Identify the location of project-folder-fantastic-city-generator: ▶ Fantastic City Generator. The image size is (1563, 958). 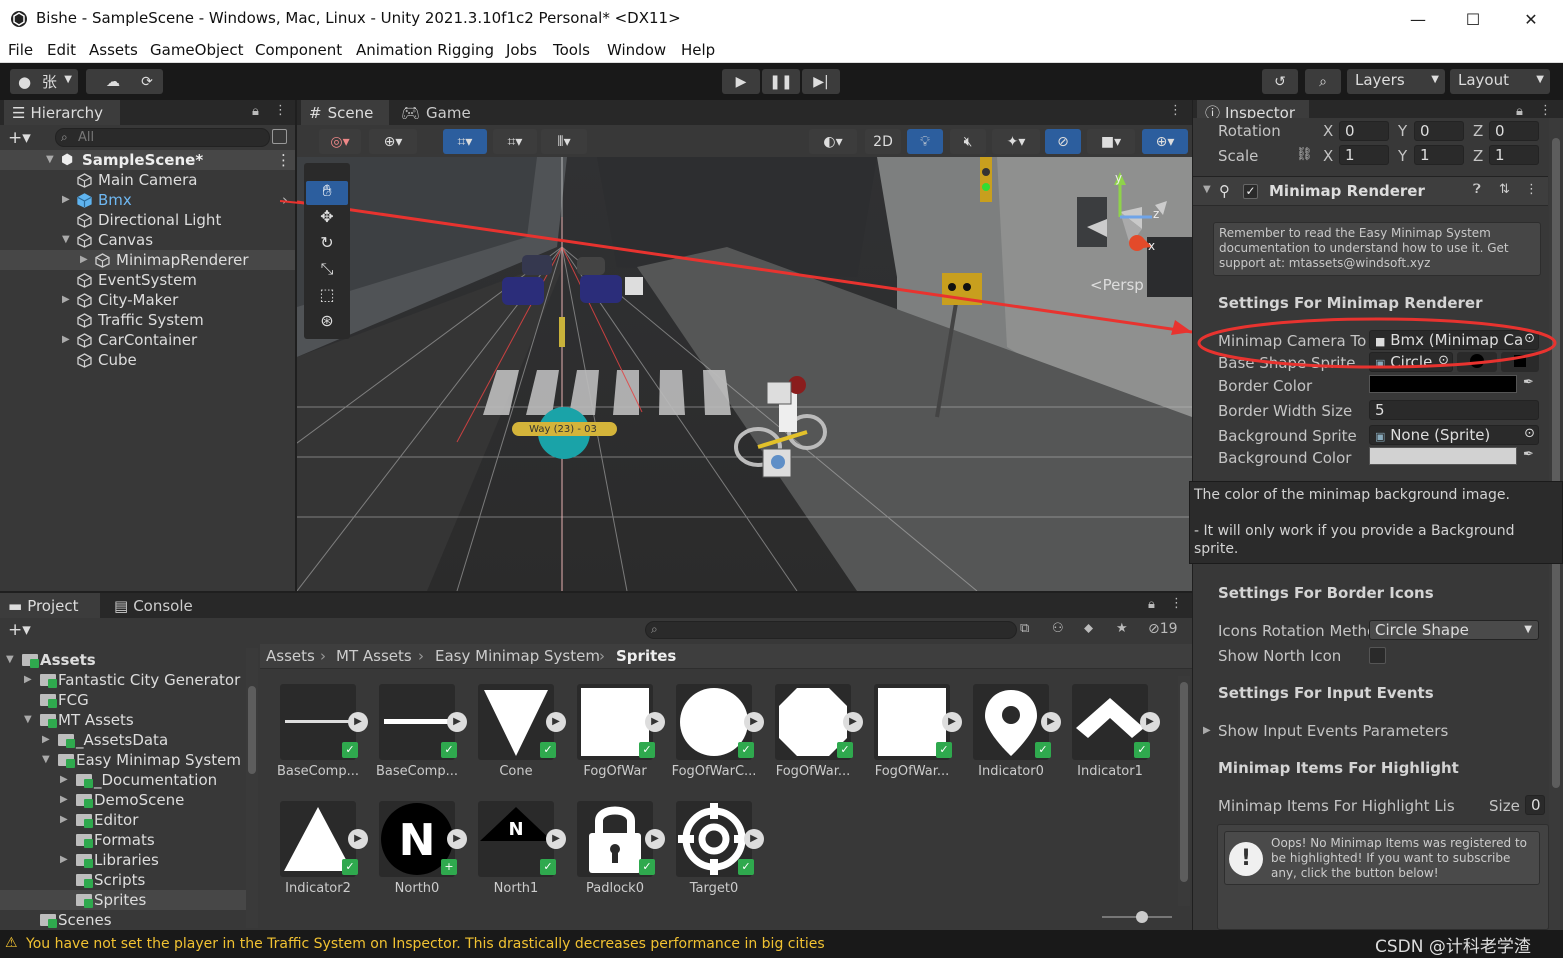
(123, 680).